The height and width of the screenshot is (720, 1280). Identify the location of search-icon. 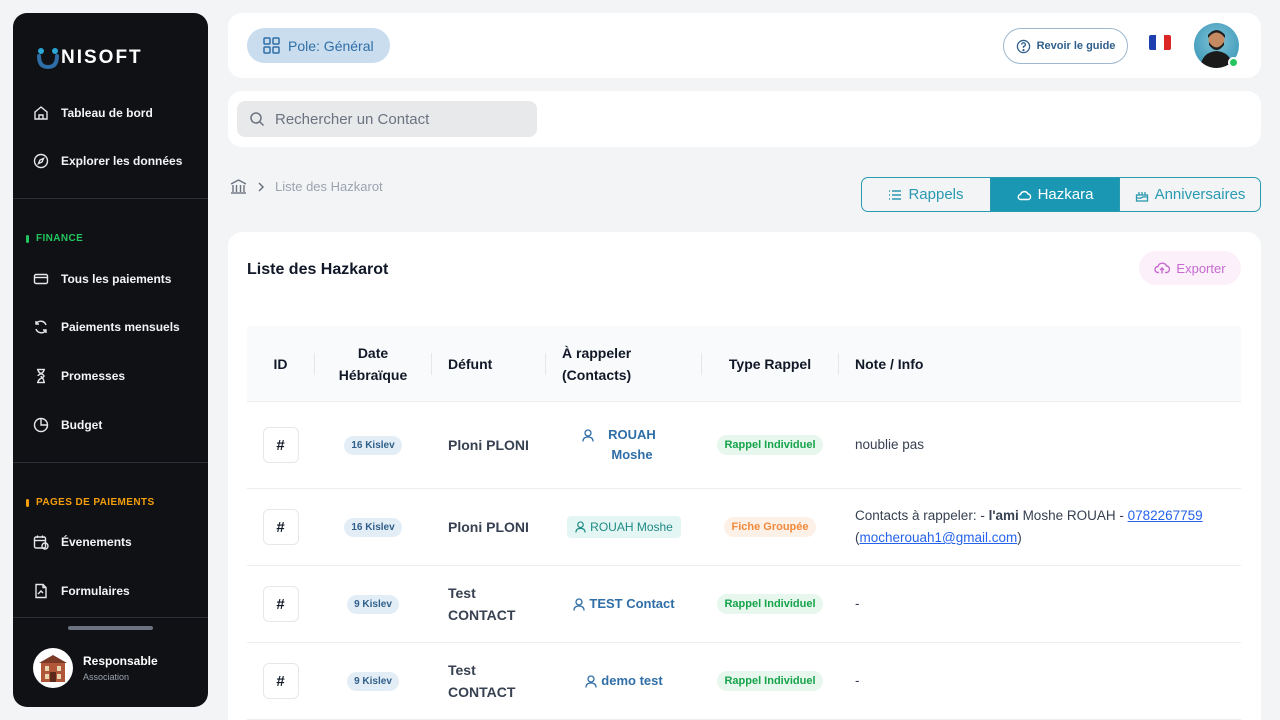
(257, 119).